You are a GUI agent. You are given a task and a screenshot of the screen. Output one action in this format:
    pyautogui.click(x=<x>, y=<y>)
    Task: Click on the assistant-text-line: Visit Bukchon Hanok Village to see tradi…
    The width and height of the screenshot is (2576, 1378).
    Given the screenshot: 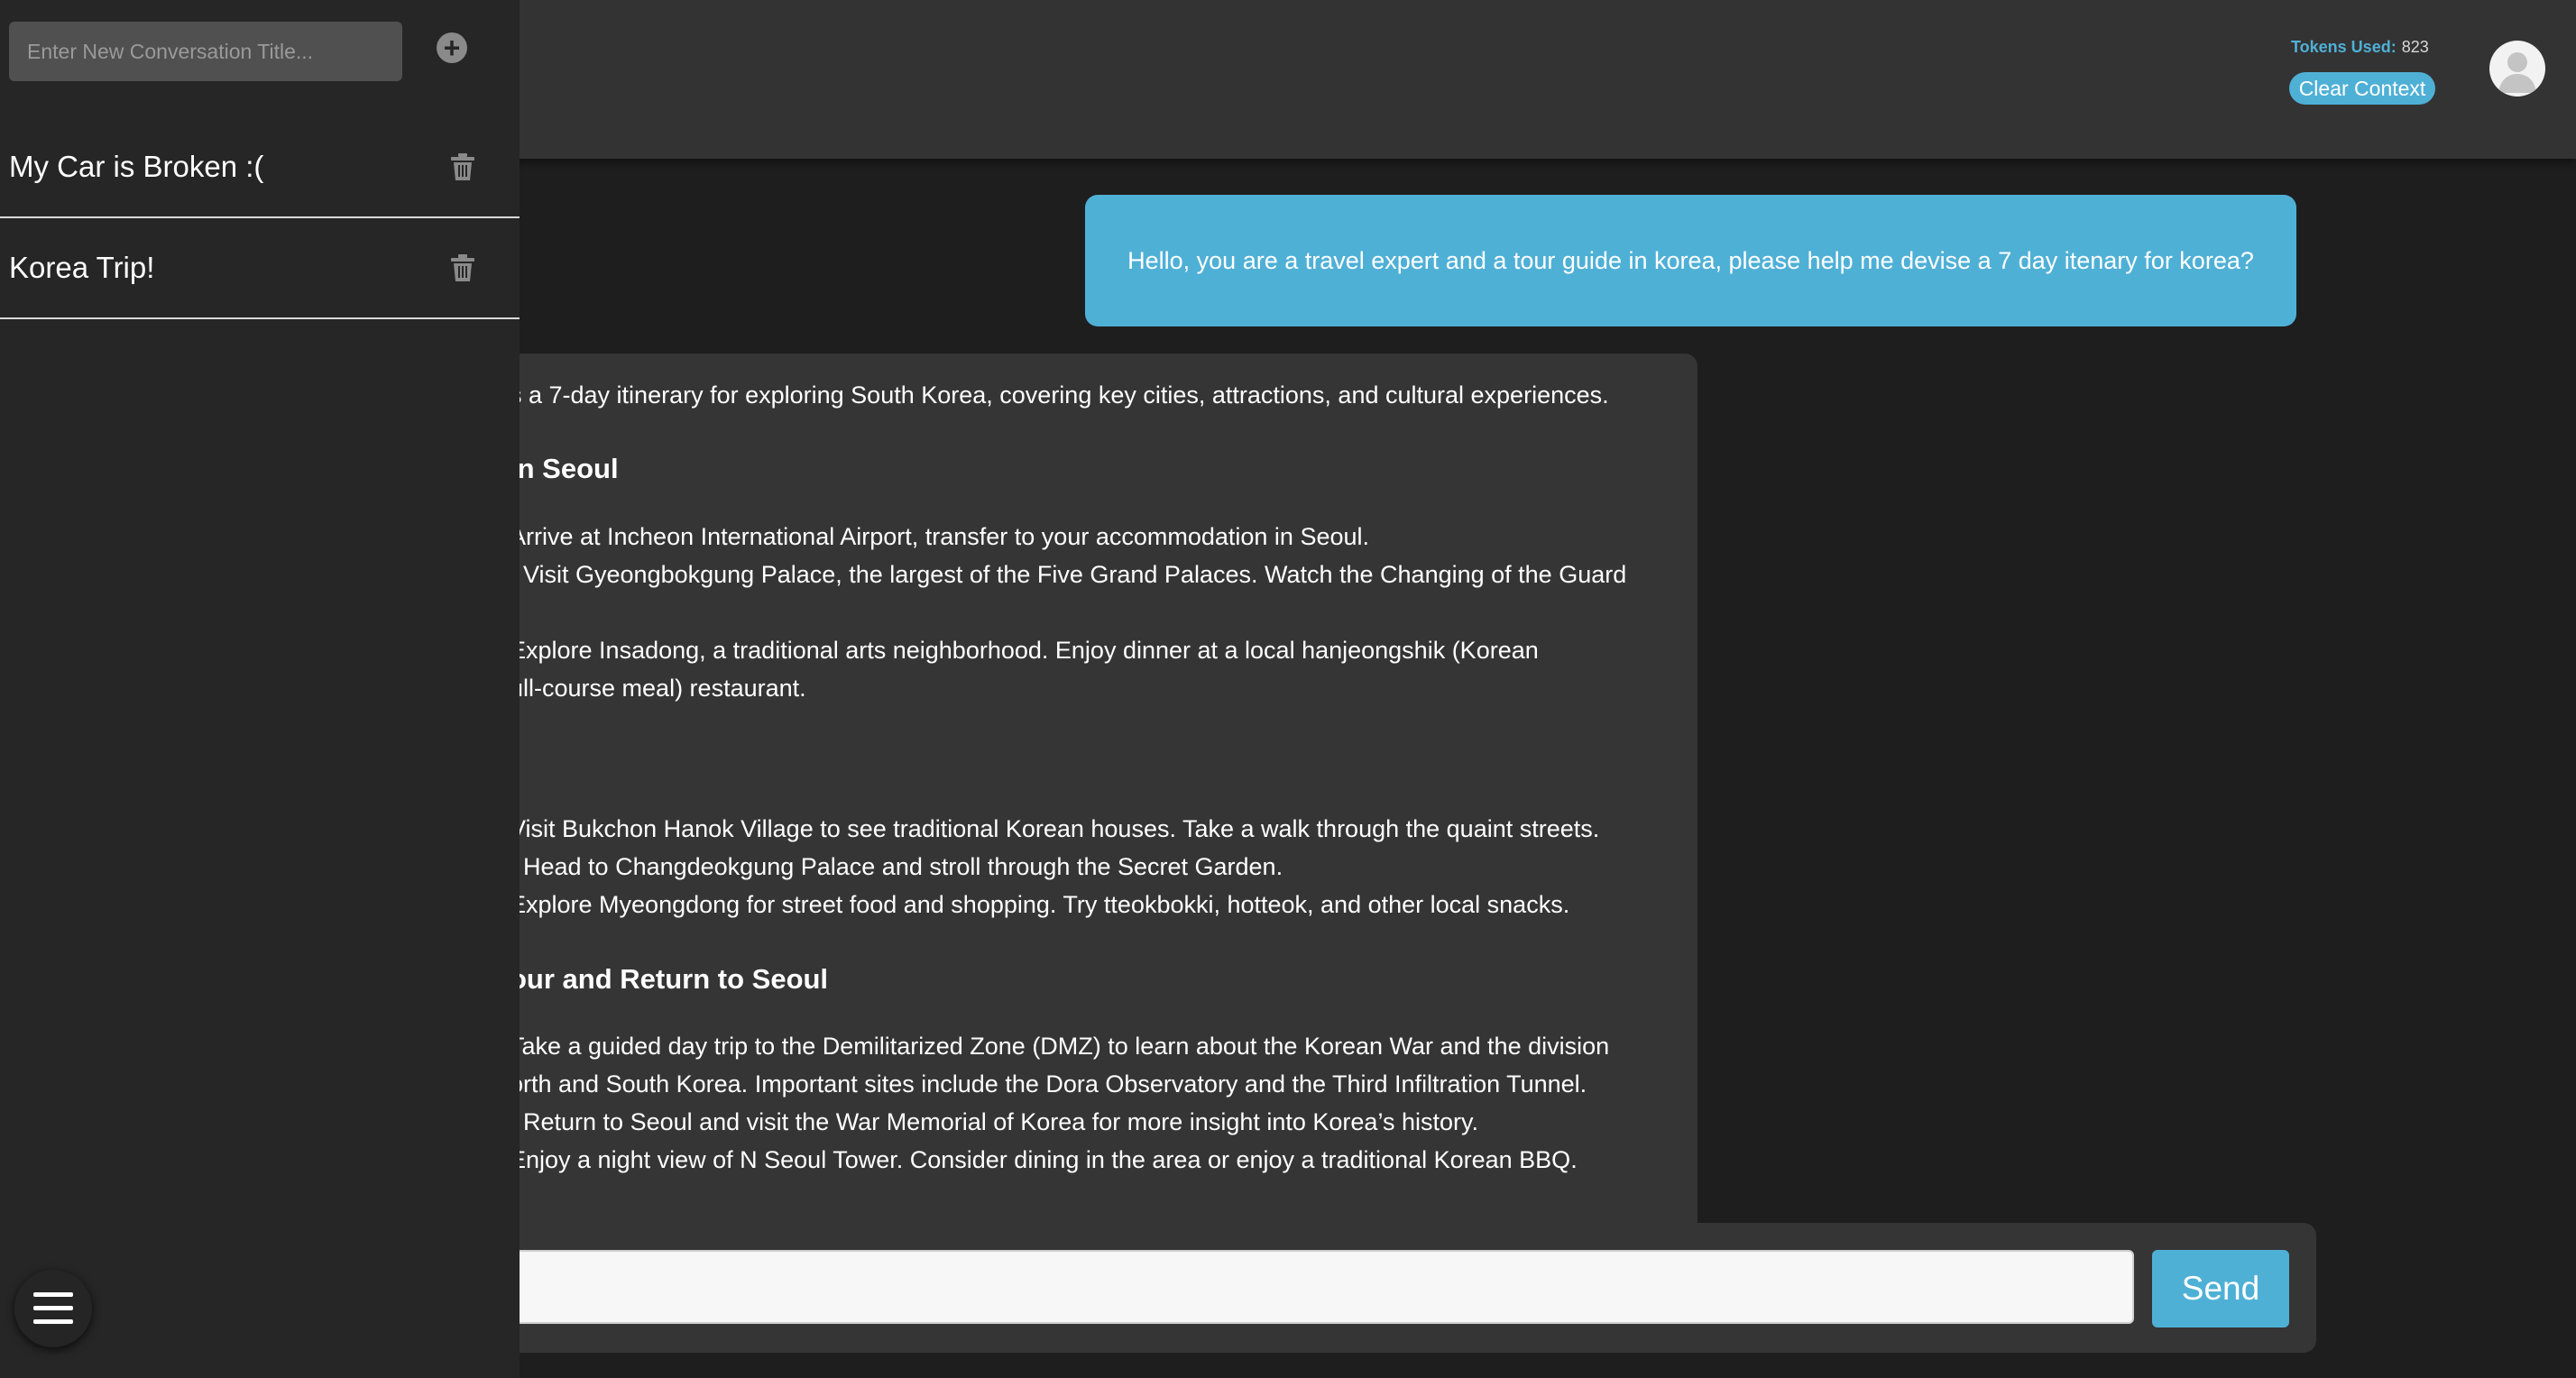 What is the action you would take?
    pyautogui.click(x=1055, y=829)
    